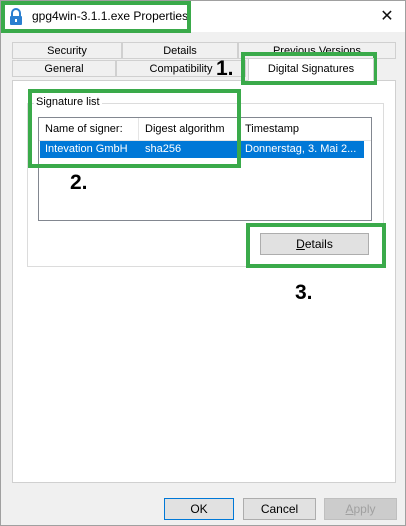 This screenshot has width=406, height=526. Describe the element at coordinates (305, 129) in the screenshot. I see `column-timestamp: Timestamp` at that location.